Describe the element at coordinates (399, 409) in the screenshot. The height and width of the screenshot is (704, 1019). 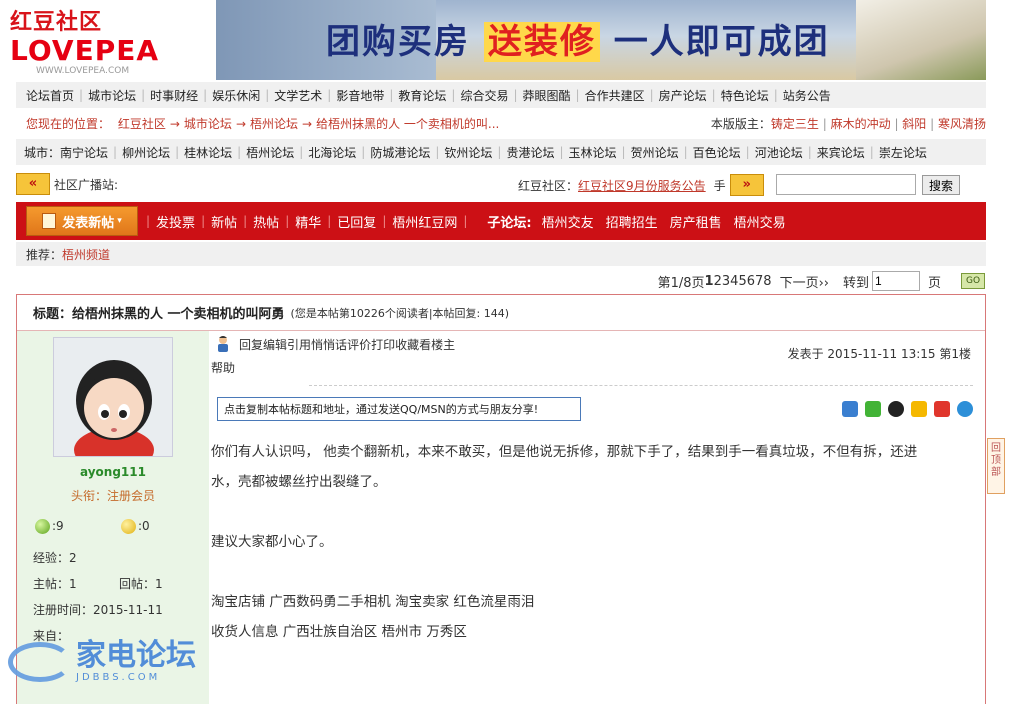
I see `share-copy-box: 点击复制本帖标题和地址，通过发送QQ/MSN的方式与朋友分享!` at that location.